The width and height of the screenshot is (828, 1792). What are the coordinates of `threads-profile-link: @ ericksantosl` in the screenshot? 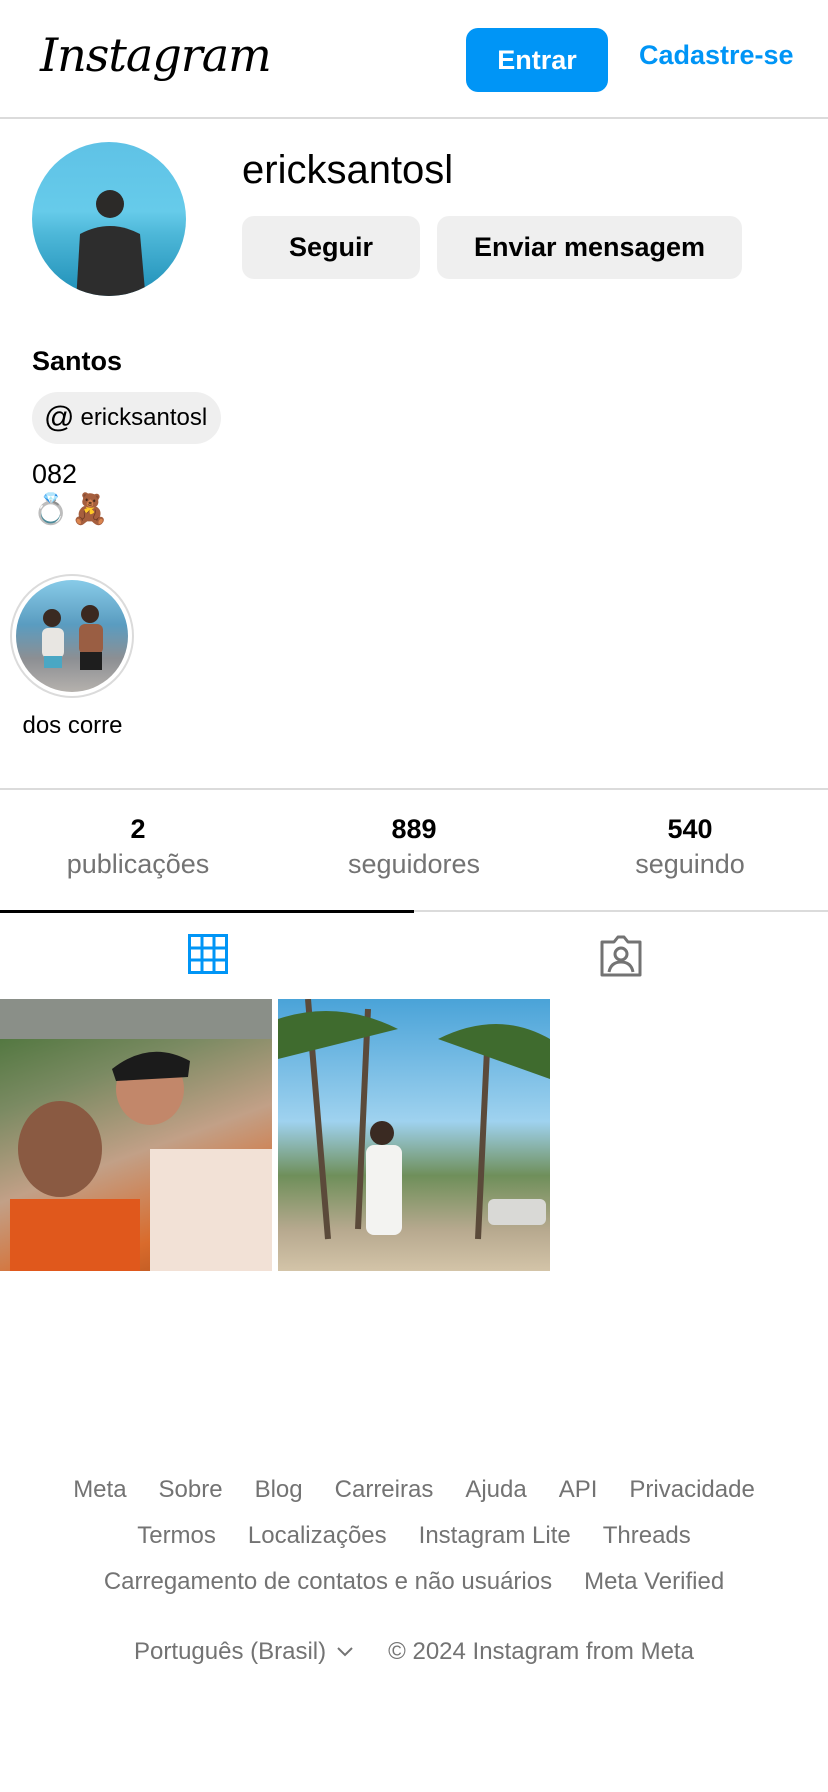 It's located at (127, 418).